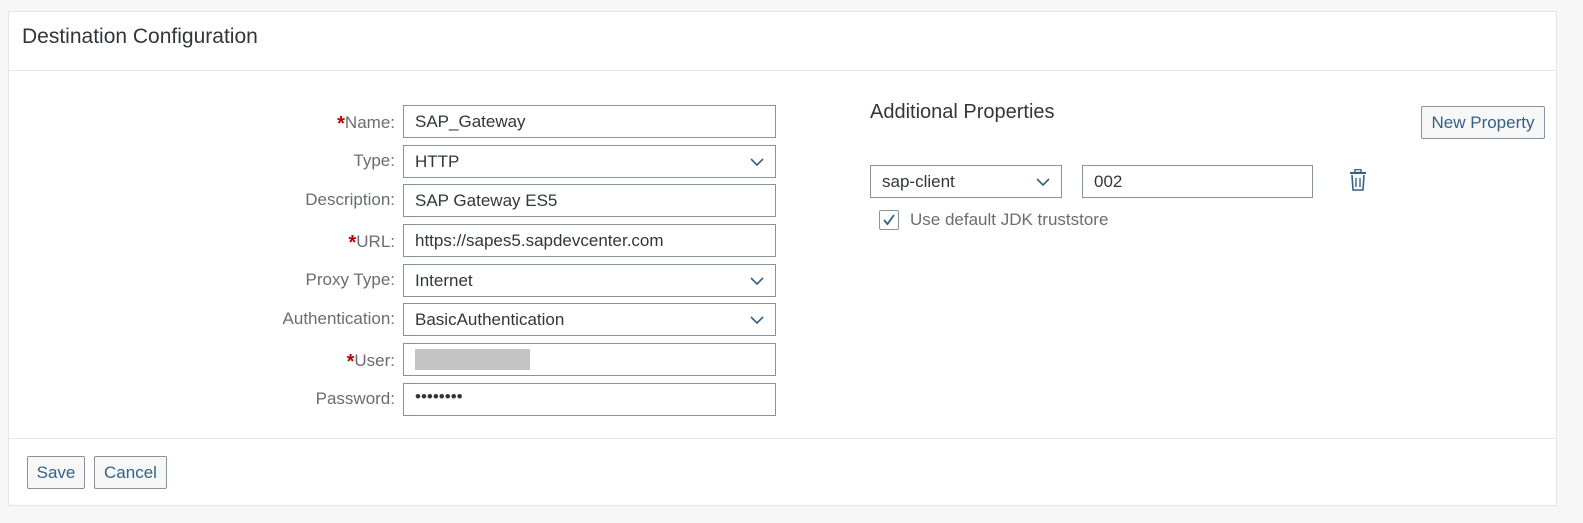  What do you see at coordinates (470, 121) in the screenshot?
I see `name-input-value: SAP_Gateway` at bounding box center [470, 121].